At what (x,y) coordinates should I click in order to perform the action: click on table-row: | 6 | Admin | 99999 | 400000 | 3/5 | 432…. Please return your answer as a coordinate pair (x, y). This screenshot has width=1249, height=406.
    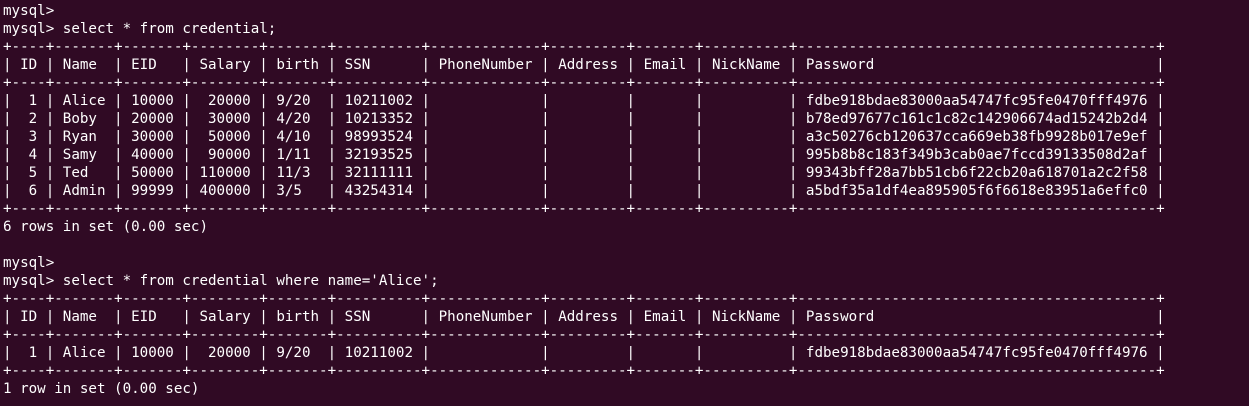
    Looking at the image, I should click on (584, 191).